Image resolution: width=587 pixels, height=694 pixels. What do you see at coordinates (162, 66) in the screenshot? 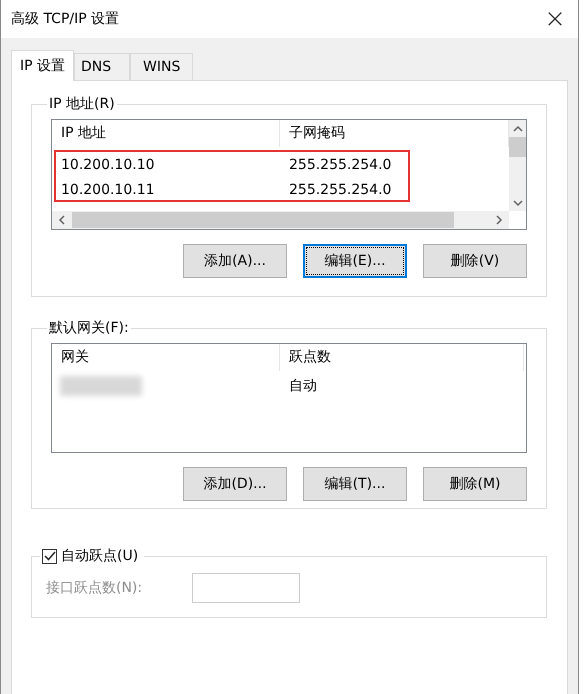
I see `tab: WINS` at bounding box center [162, 66].